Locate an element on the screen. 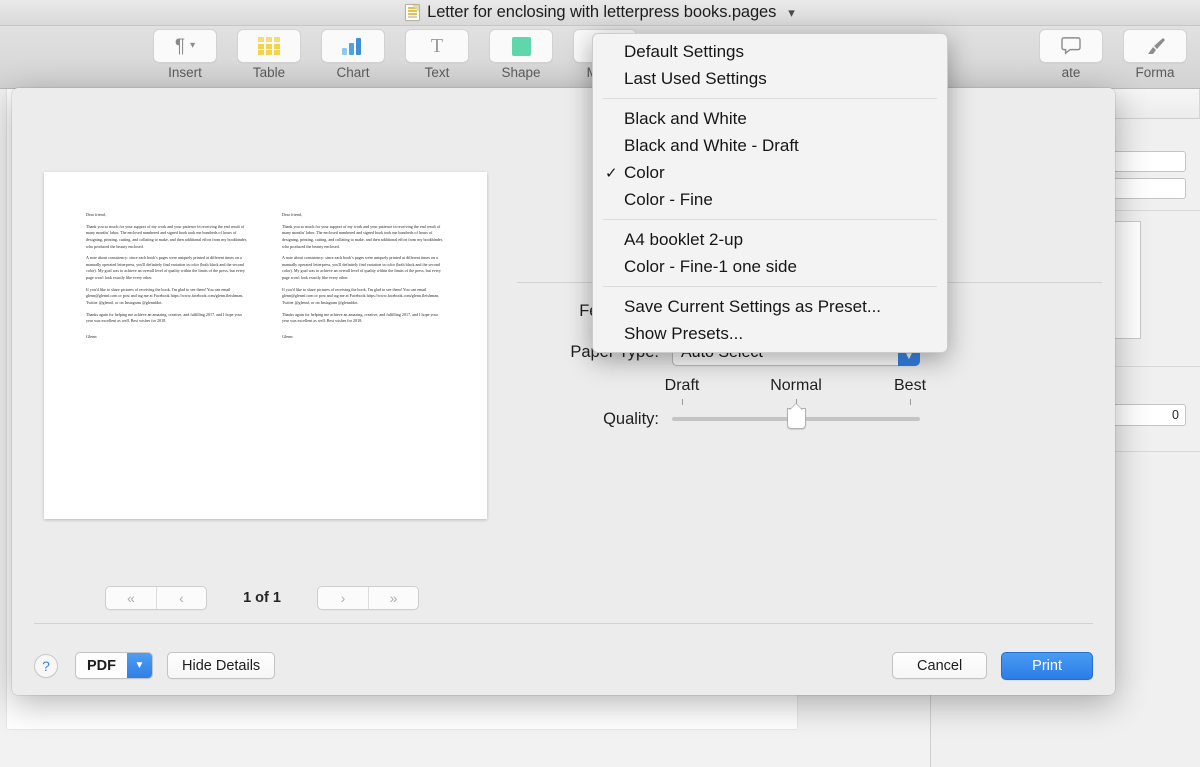 Image resolution: width=1200 pixels, height=767 pixels. checkmark-icon: ✓ is located at coordinates (611, 173).